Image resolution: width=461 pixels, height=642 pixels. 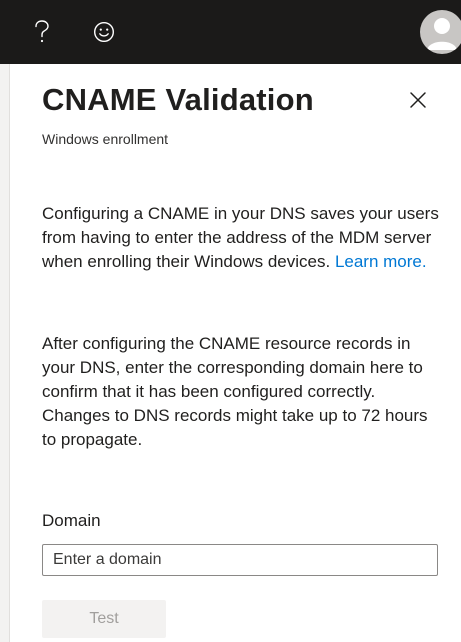 I want to click on close-button, so click(x=418, y=100).